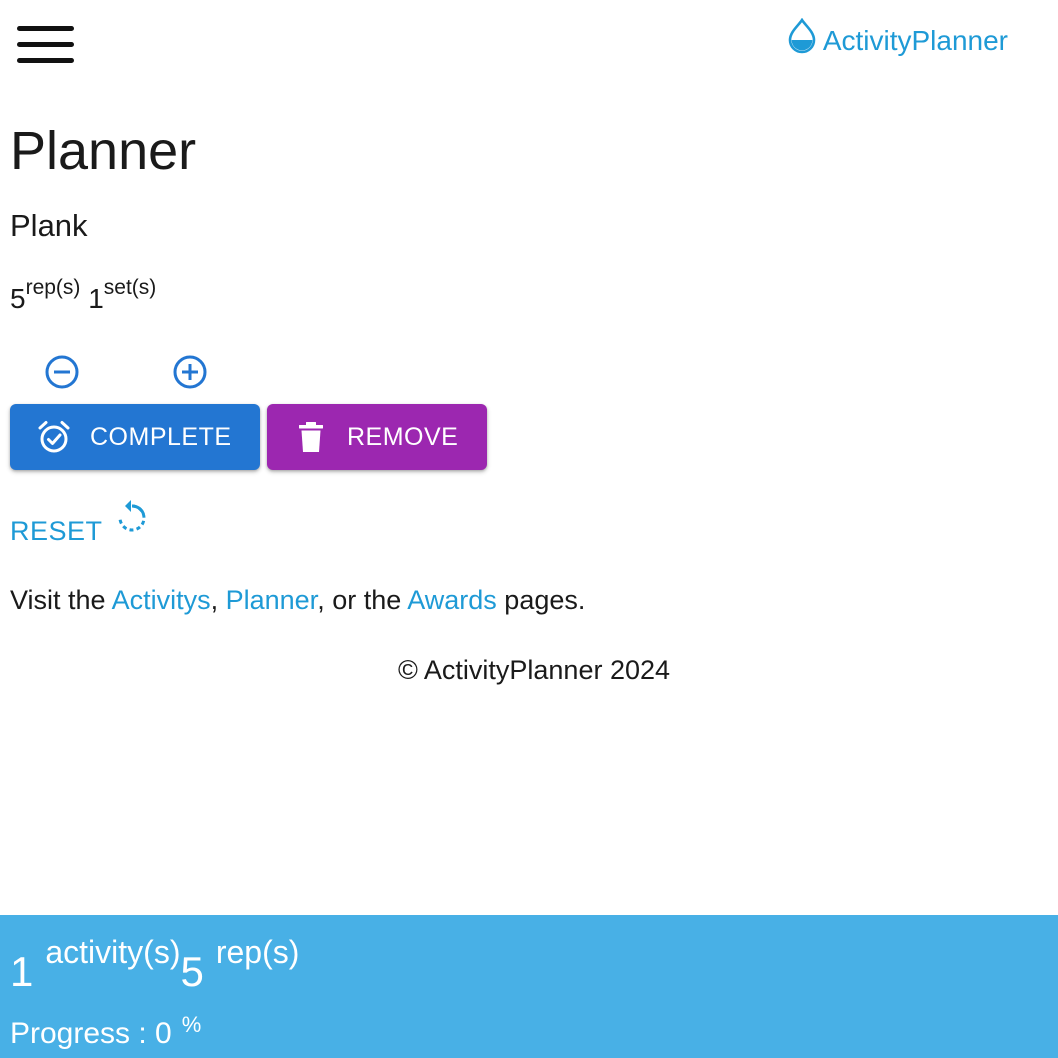 The image size is (1058, 1058). Describe the element at coordinates (54, 437) in the screenshot. I see `alarm-check-icon` at that location.